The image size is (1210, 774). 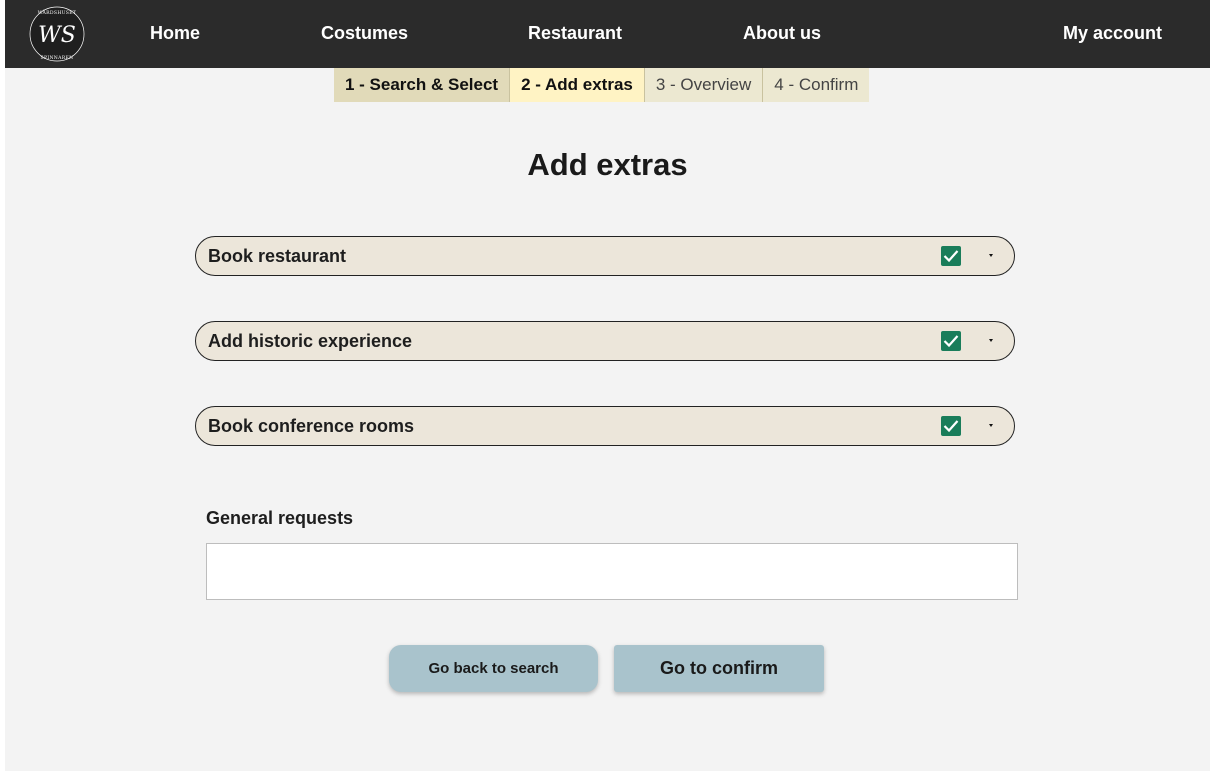 I want to click on extra-label: Book restaurant, so click(x=277, y=256).